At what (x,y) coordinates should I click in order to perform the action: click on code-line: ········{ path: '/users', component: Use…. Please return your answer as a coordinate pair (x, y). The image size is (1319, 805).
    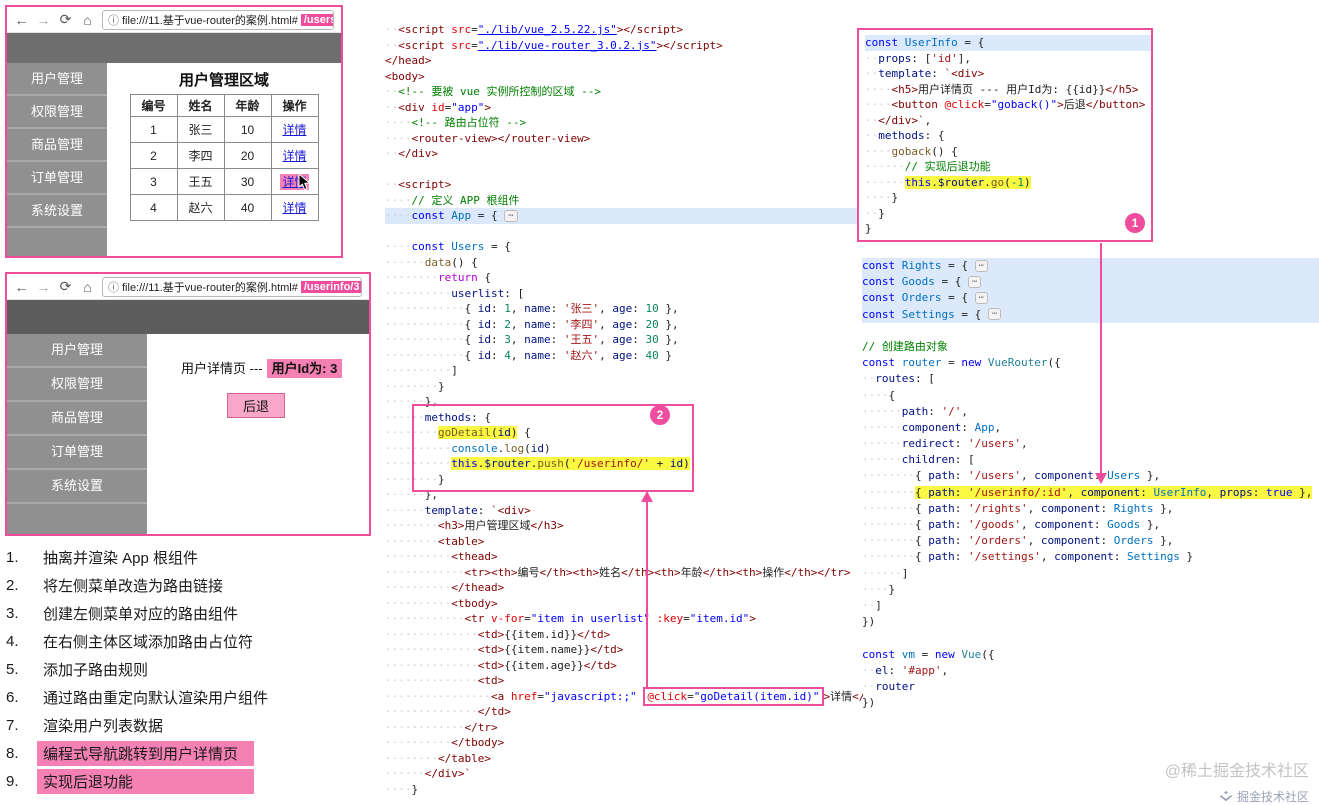
    Looking at the image, I should click on (1090, 476).